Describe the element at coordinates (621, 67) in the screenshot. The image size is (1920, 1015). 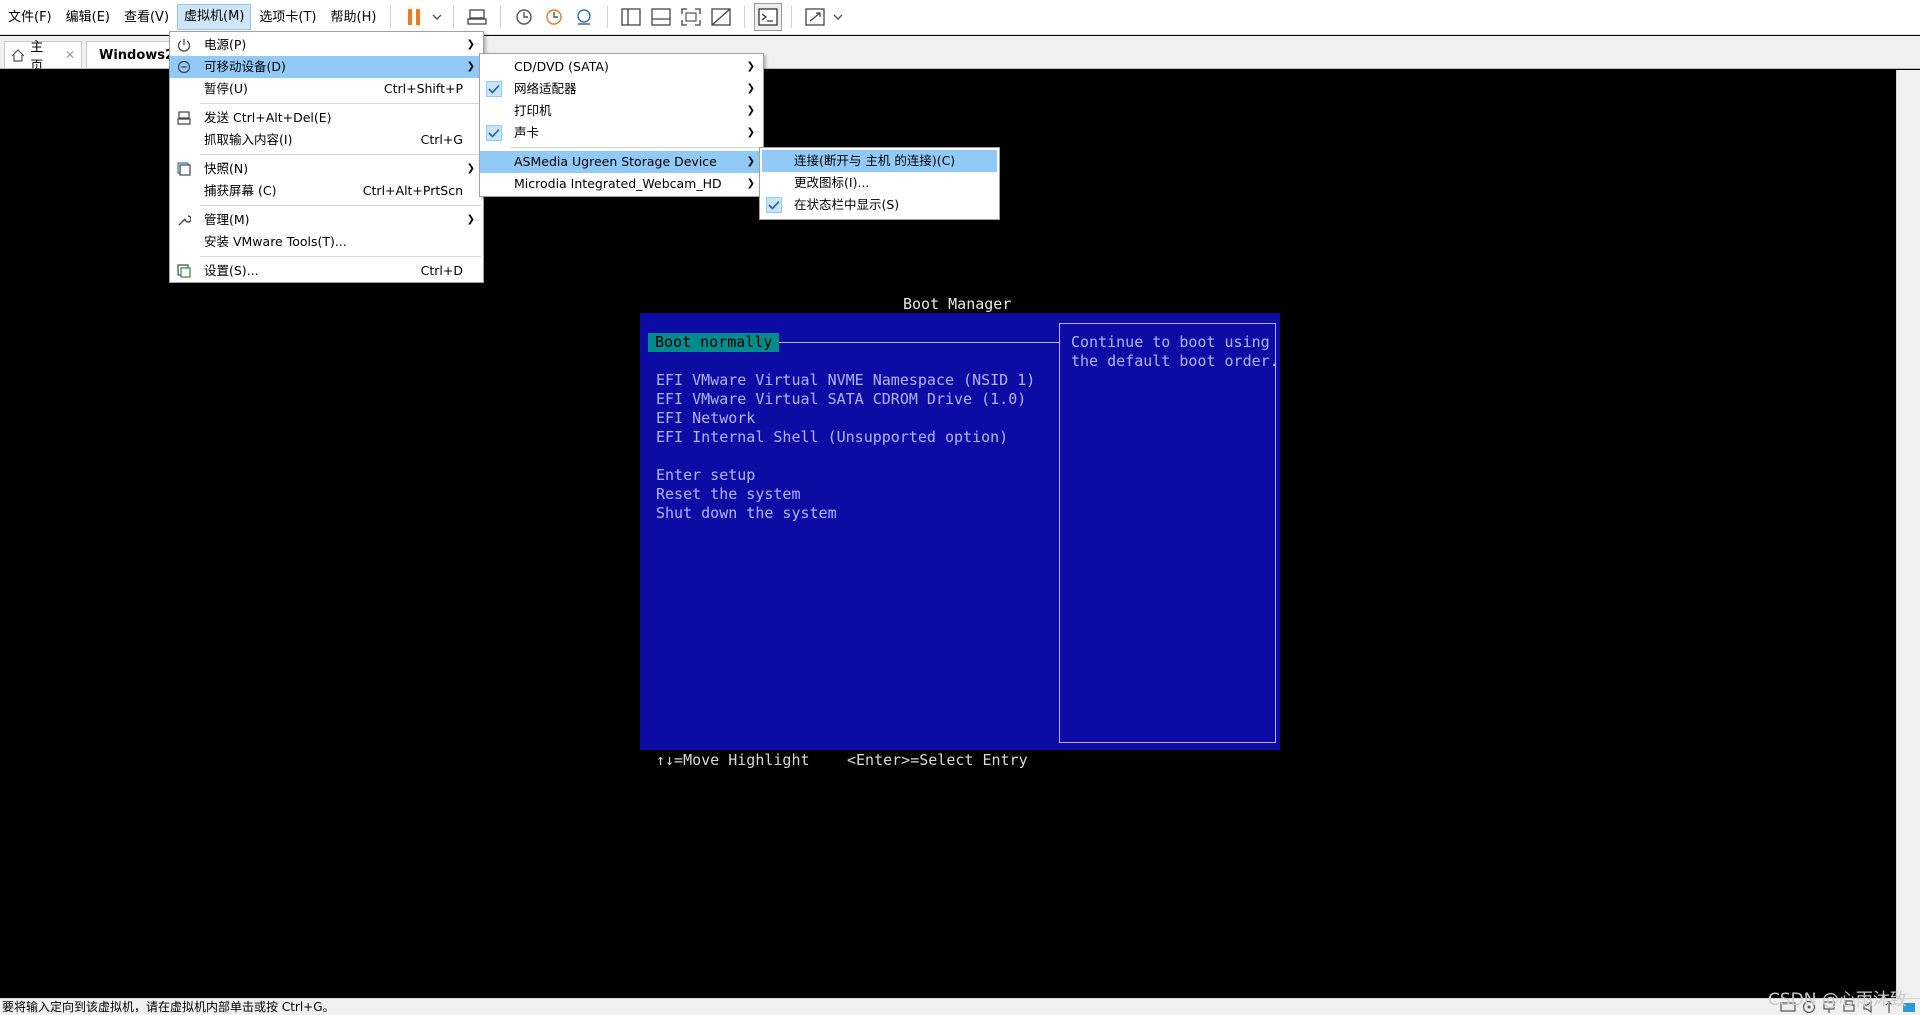
I see `menu-item-cdrom: CD/DVD (SATA) ❯` at that location.